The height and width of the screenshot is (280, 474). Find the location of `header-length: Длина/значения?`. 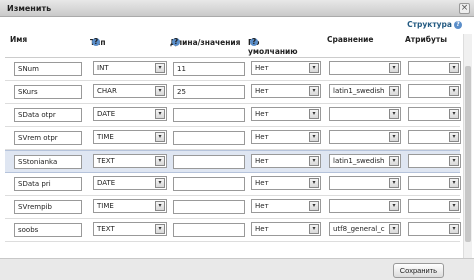

header-length: Длина/значения? is located at coordinates (207, 41).